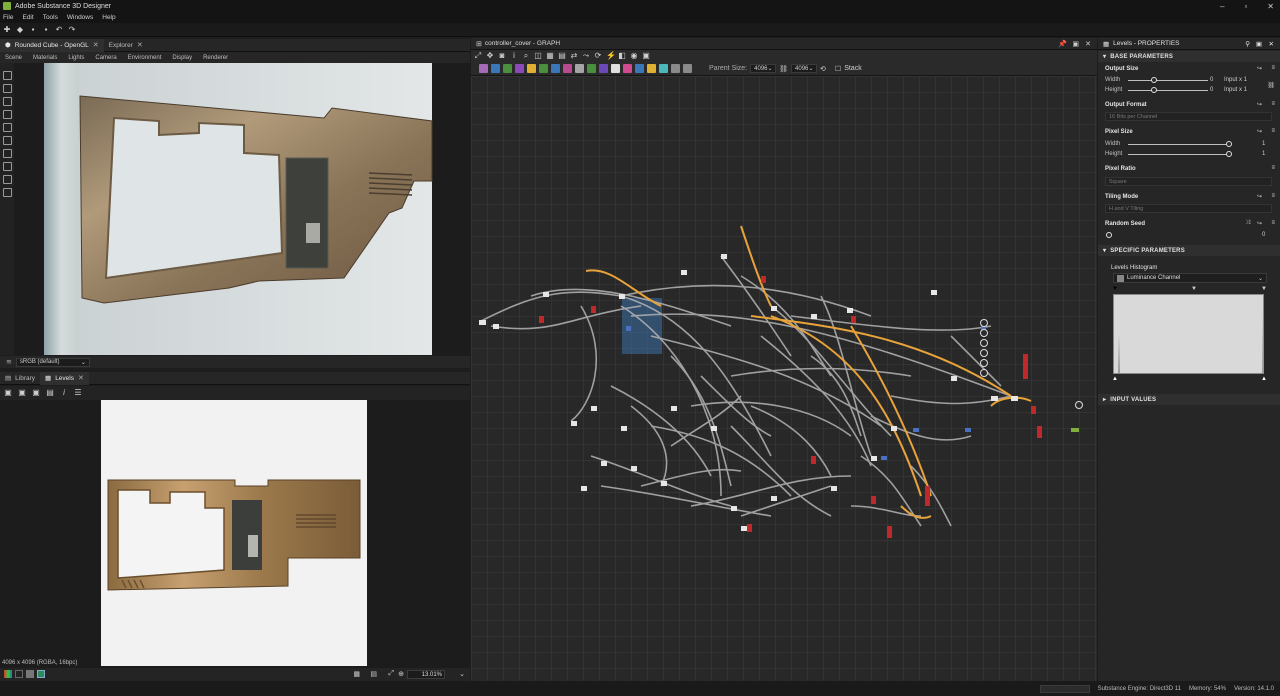 This screenshot has height=696, width=1280. Describe the element at coordinates (1188, 208) in the screenshot. I see `tiling-mode-dropdown: H and V Tiling` at that location.